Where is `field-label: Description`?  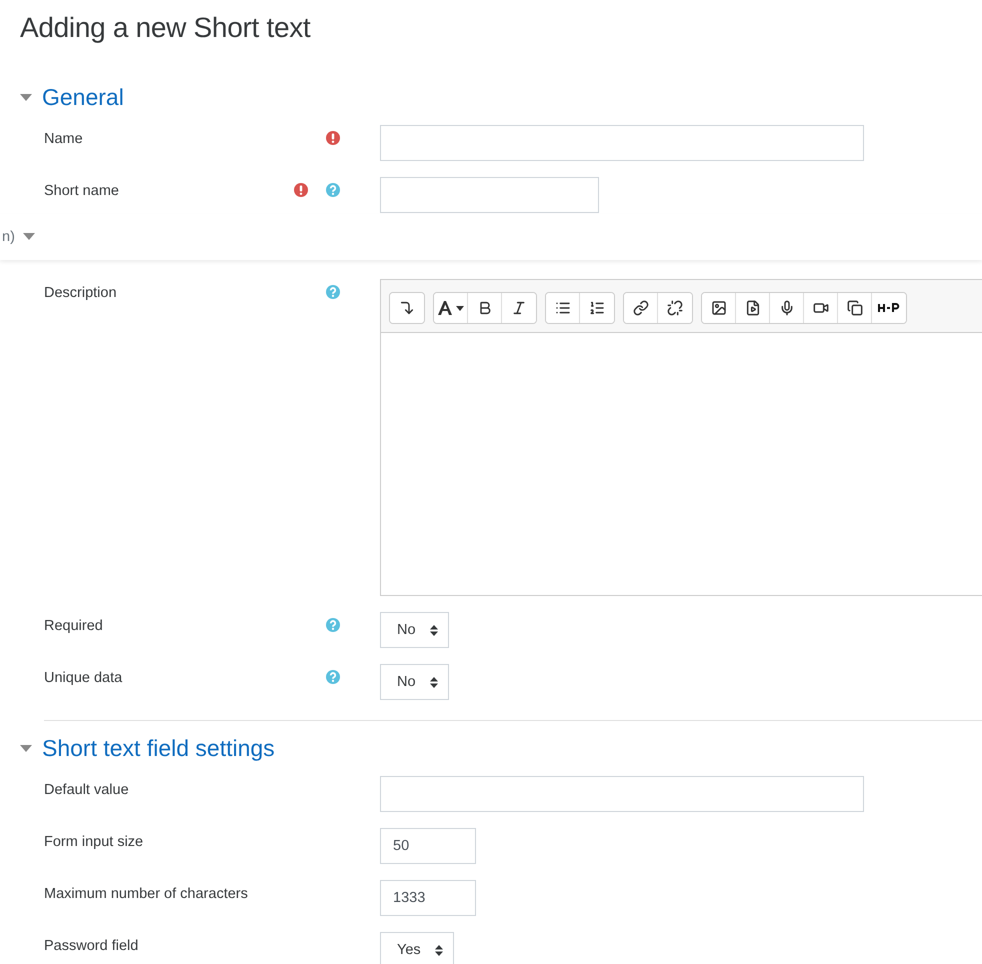 field-label: Description is located at coordinates (81, 293).